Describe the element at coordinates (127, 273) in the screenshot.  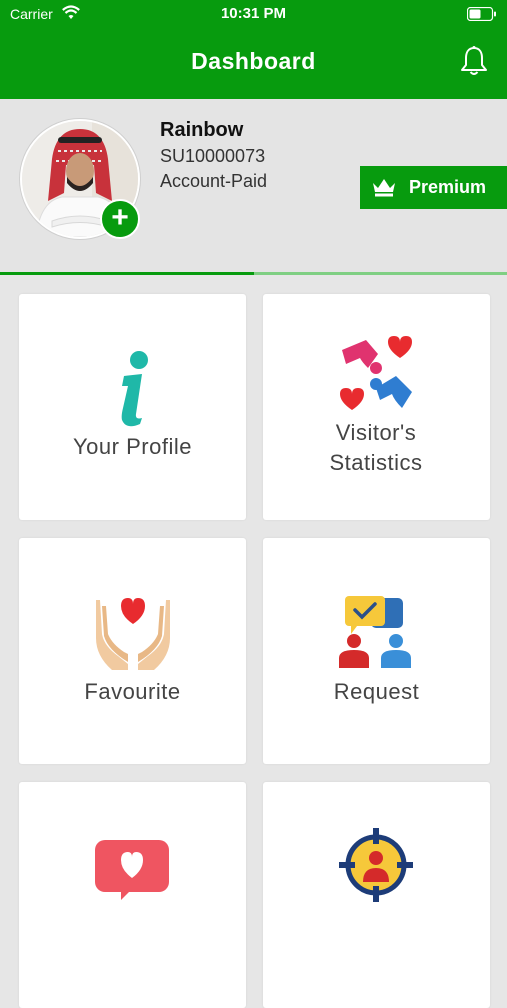
I see `profile-progress-fill` at that location.